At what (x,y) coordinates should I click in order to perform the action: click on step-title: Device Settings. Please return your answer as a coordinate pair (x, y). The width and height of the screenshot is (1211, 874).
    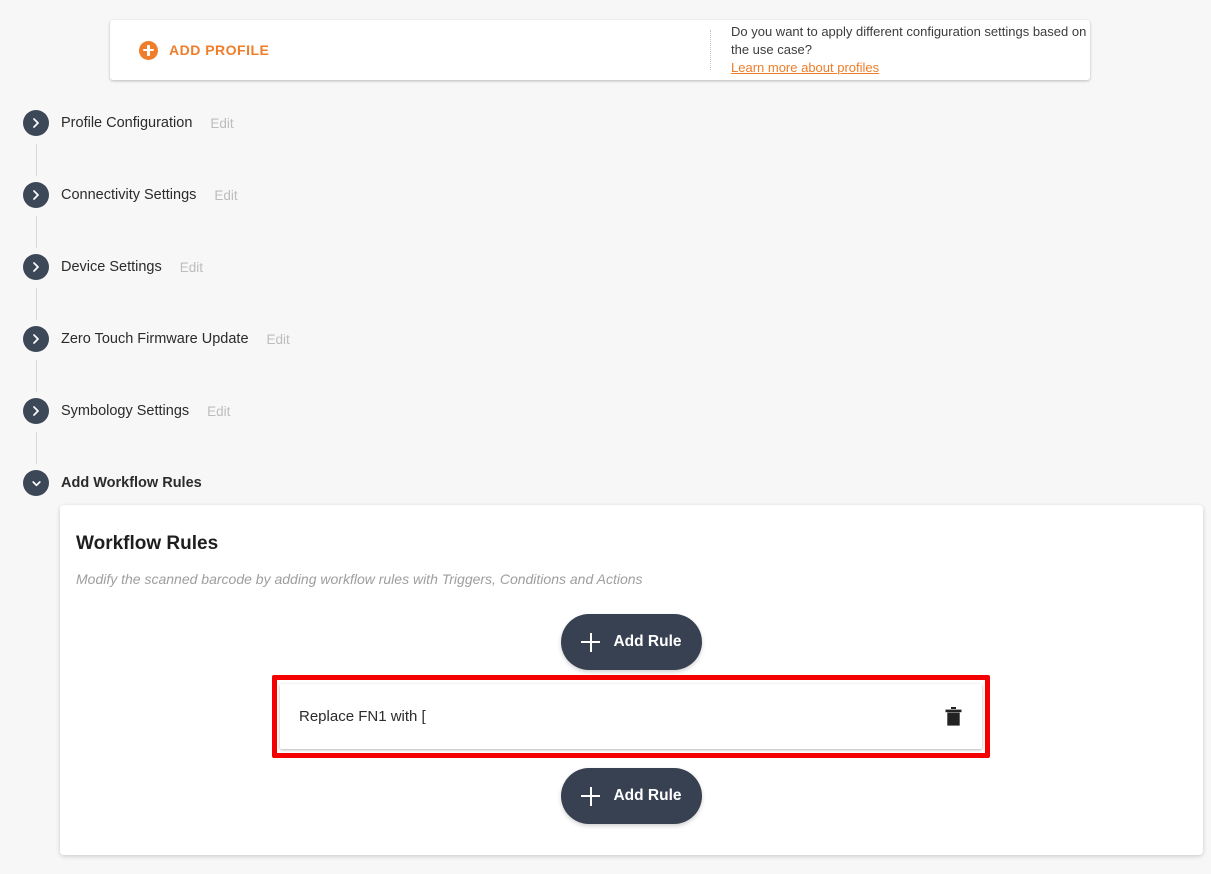
    Looking at the image, I should click on (111, 267).